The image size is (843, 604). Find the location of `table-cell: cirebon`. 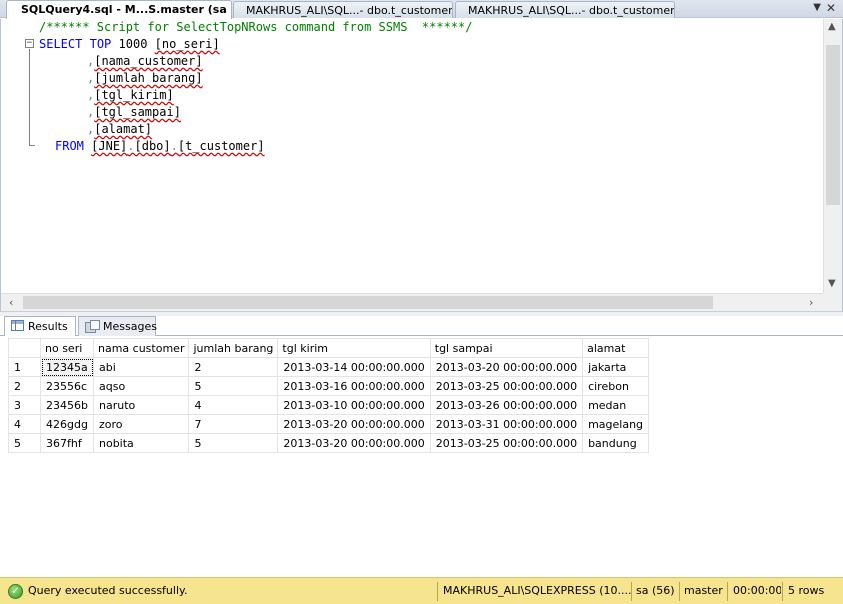

table-cell: cirebon is located at coordinates (616, 386).